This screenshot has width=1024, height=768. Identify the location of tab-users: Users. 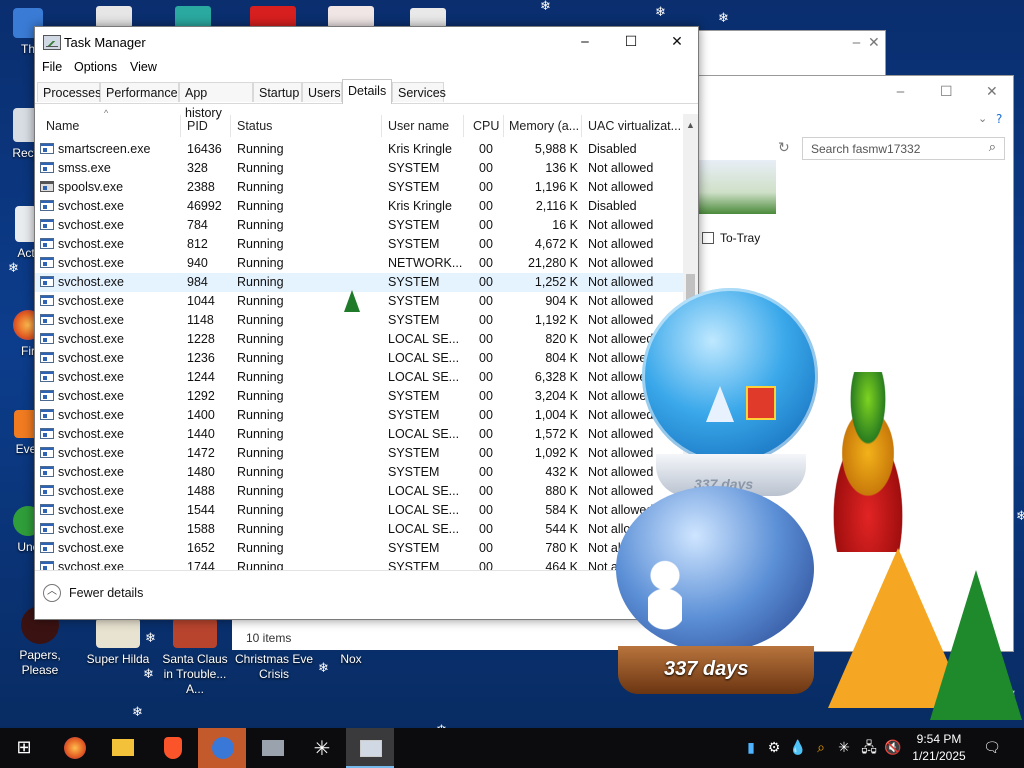
(322, 92).